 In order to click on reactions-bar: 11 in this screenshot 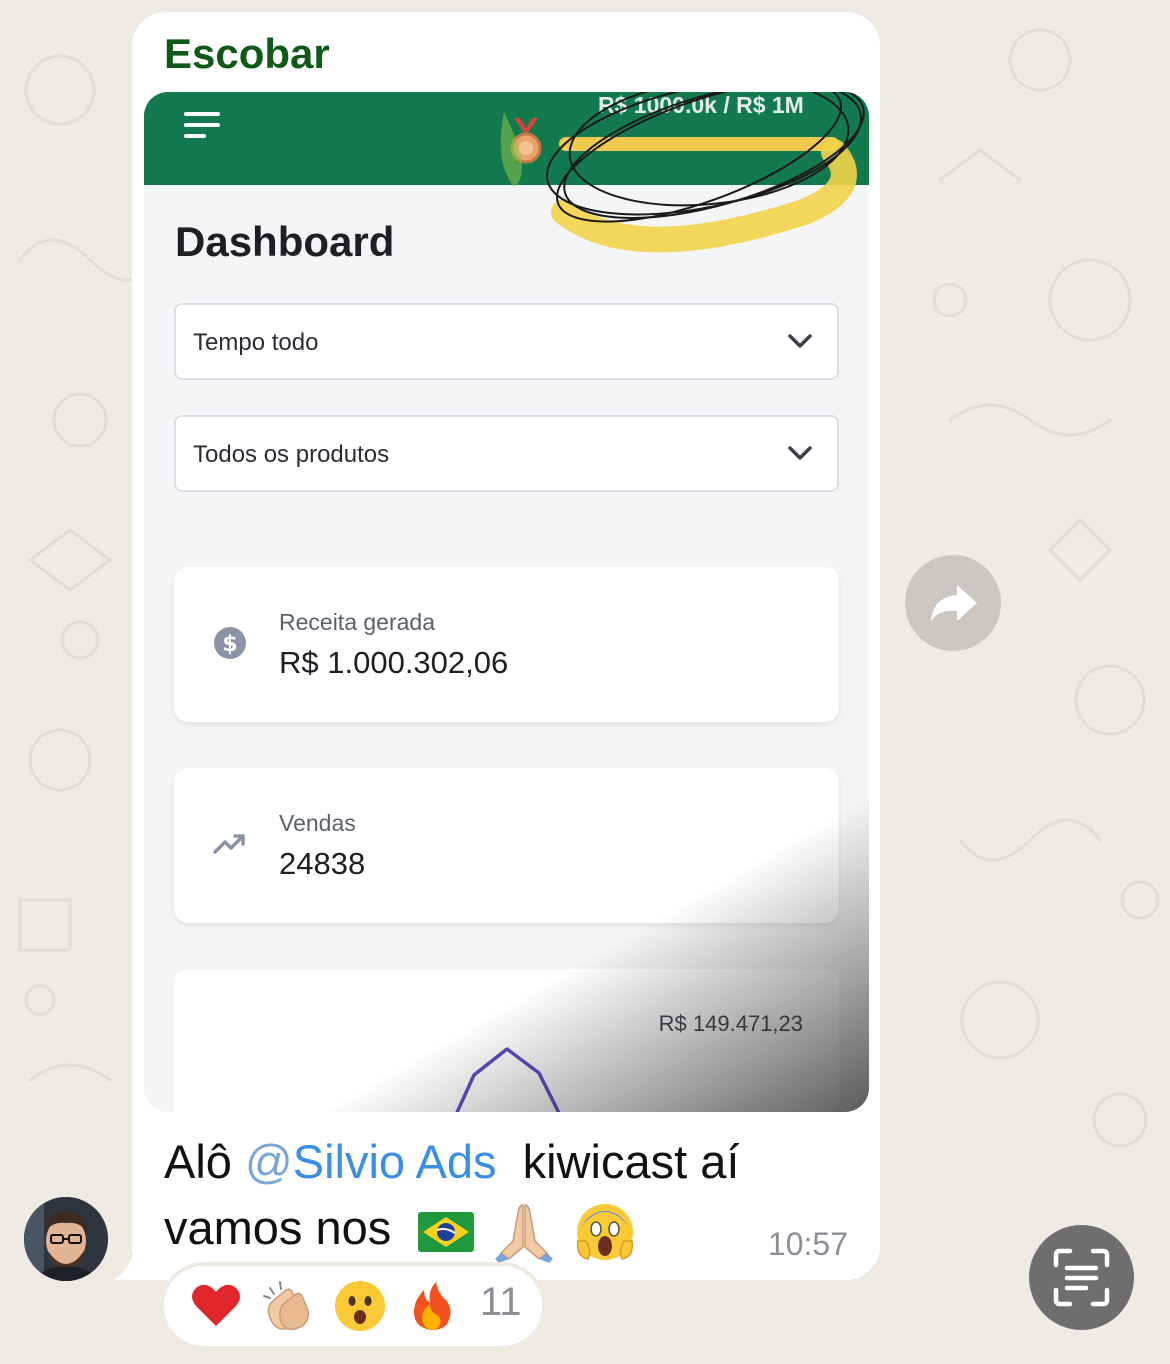, I will do `click(353, 1306)`.